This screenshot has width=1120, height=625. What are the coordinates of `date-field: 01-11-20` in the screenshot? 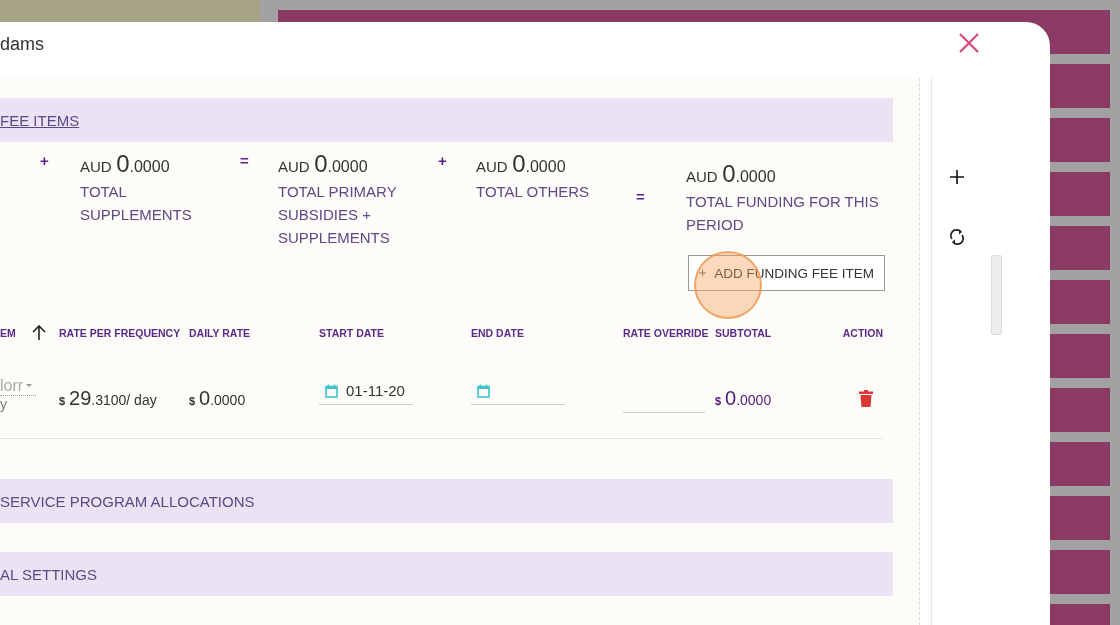 It's located at (366, 391).